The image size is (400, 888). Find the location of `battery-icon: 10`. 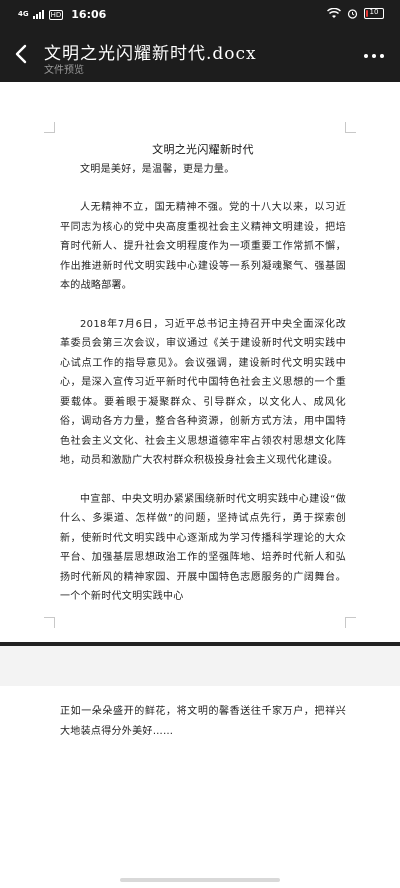

battery-icon: 10 is located at coordinates (374, 13).